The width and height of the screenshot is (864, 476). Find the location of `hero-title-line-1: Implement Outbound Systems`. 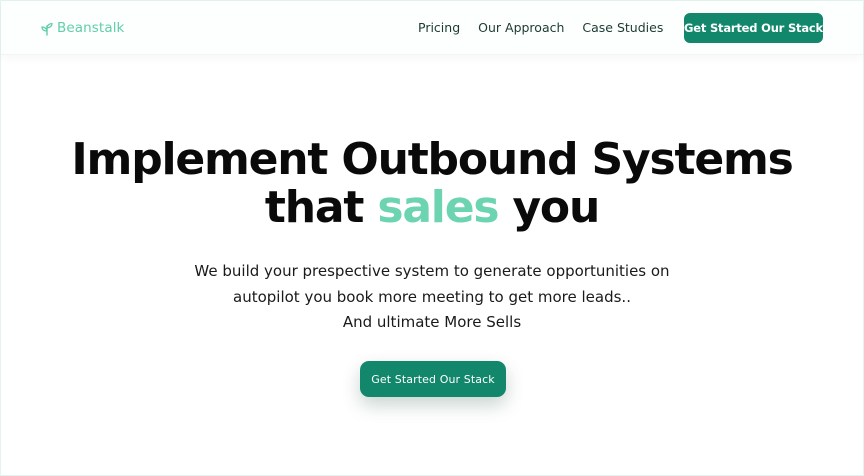

hero-title-line-1: Implement Outbound Systems is located at coordinates (432, 159).